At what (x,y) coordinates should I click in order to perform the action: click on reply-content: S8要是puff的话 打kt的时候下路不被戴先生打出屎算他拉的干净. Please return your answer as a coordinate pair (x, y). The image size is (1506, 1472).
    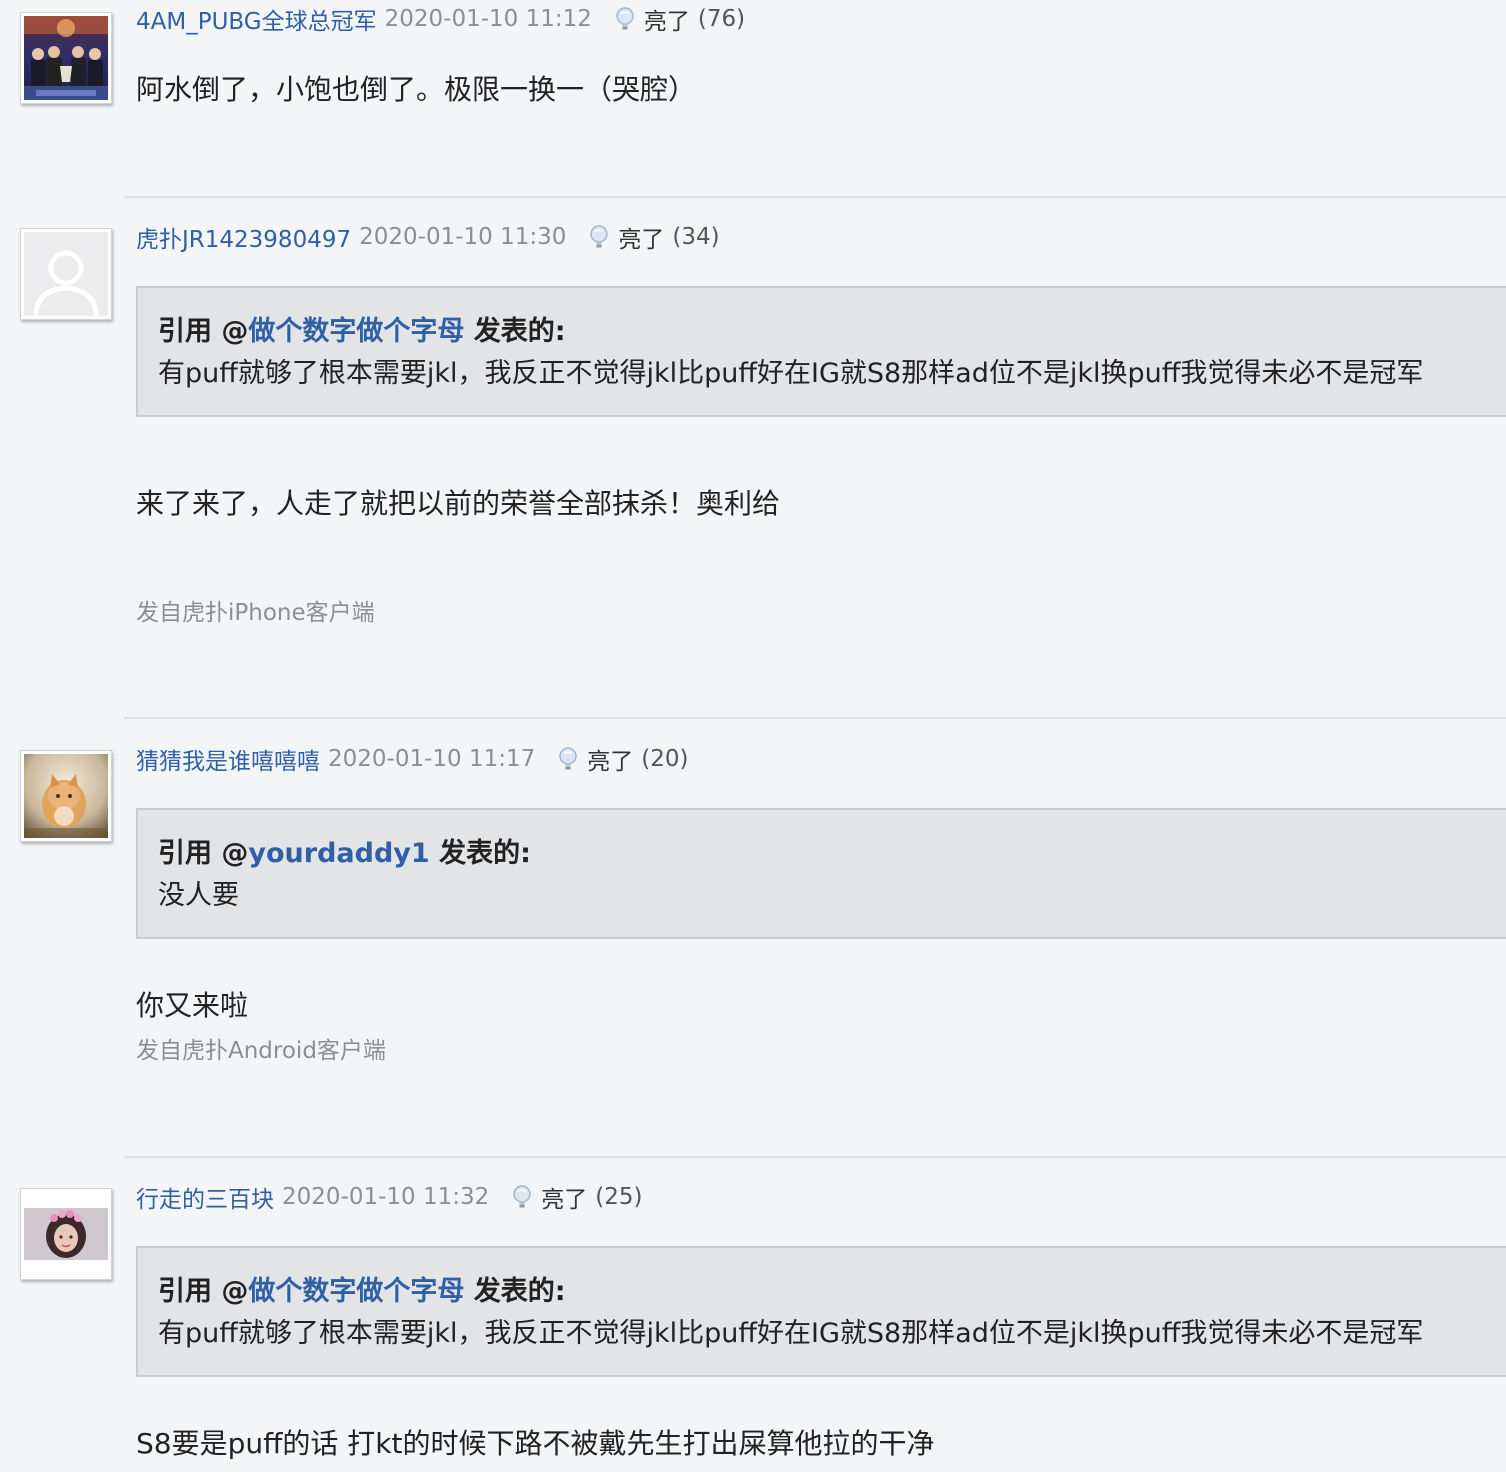
    Looking at the image, I should click on (535, 1443).